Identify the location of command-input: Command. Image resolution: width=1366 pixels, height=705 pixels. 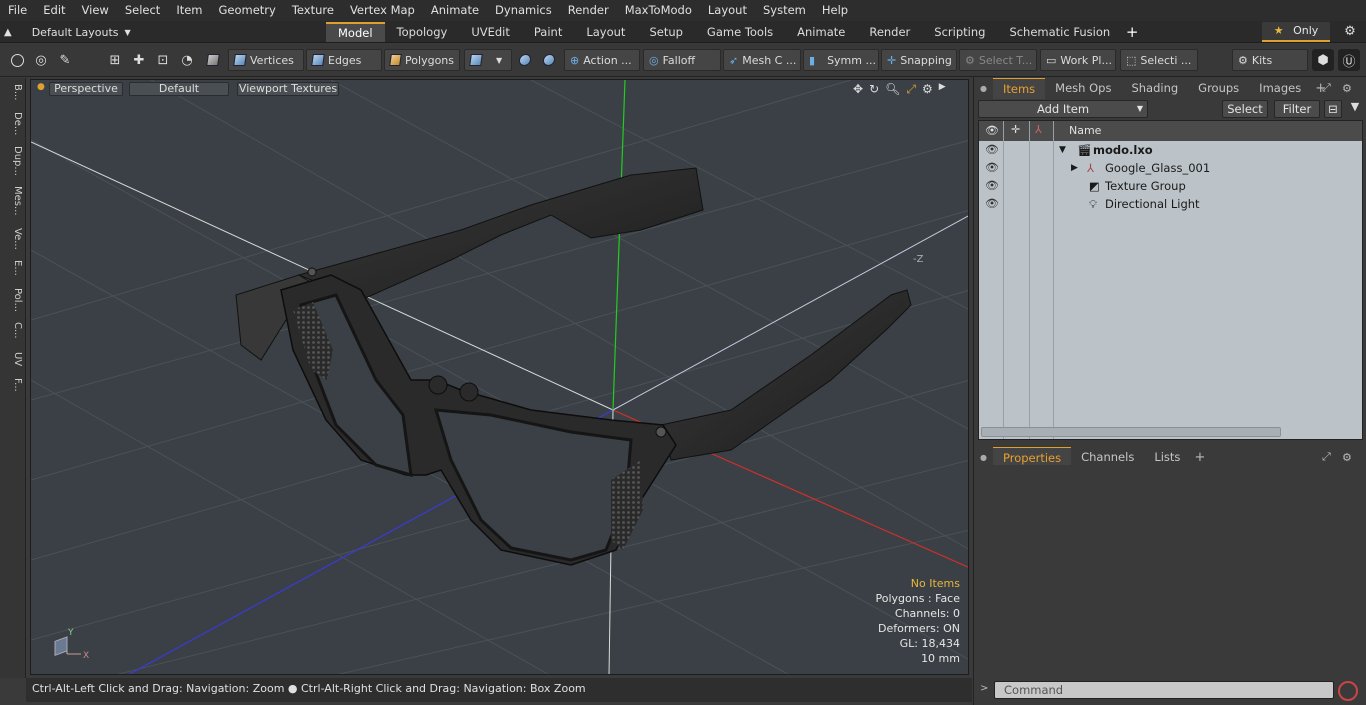
(1164, 690).